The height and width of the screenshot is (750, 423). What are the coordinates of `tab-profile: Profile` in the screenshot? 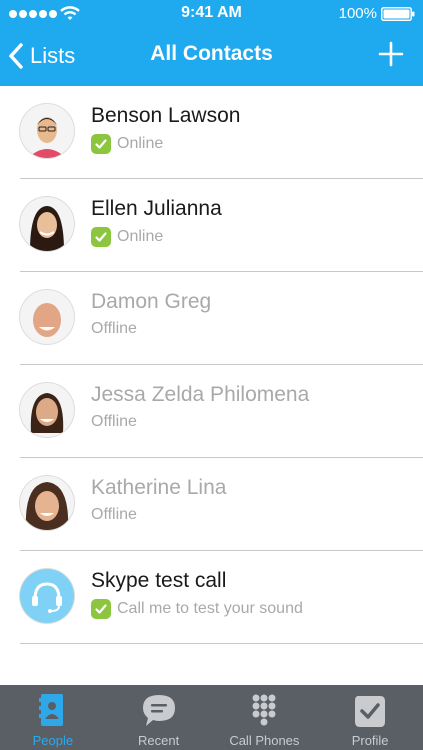 It's located at (370, 717).